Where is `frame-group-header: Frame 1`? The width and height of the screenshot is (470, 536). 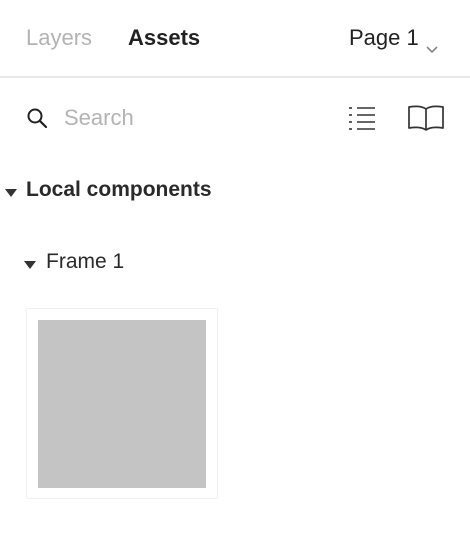 frame-group-header: Frame 1 is located at coordinates (73, 262).